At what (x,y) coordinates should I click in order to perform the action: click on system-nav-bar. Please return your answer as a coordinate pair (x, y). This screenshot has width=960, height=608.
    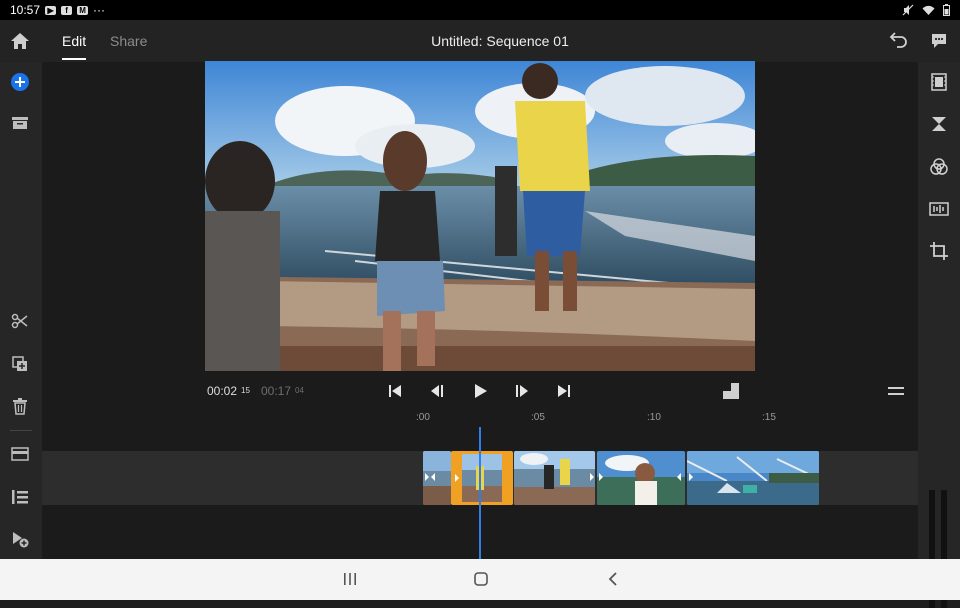
    Looking at the image, I should click on (480, 579).